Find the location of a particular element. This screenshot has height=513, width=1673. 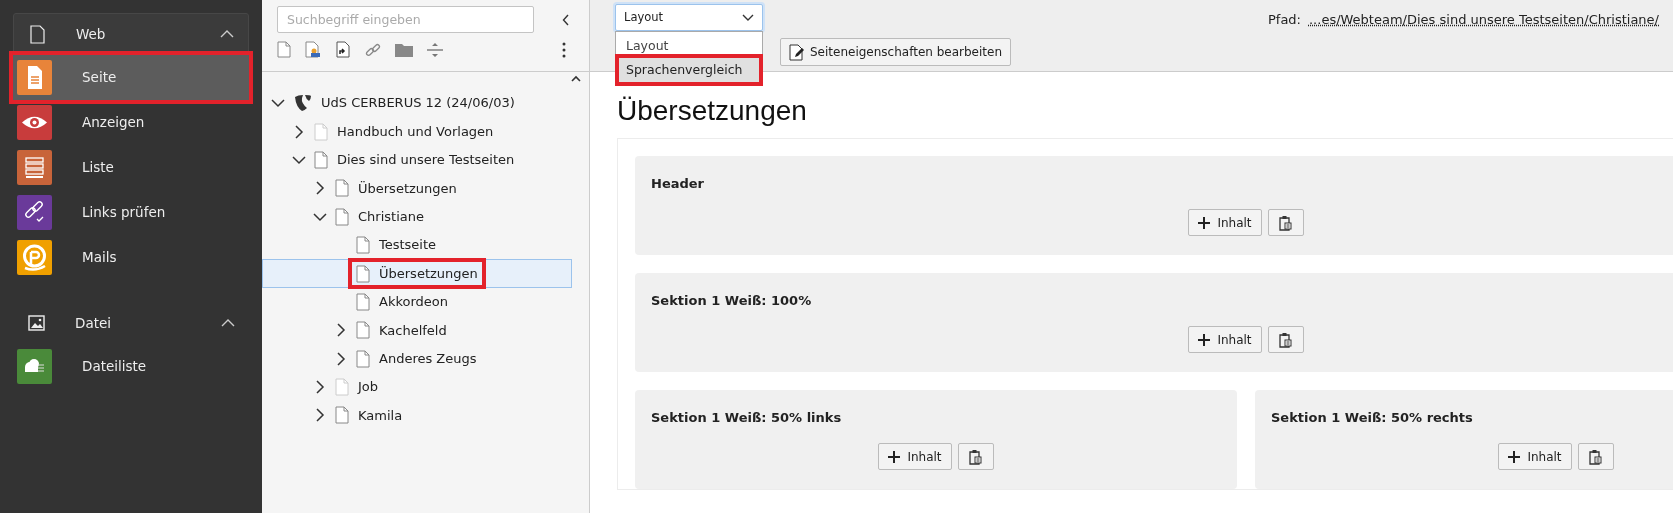

page-shortcut-icon is located at coordinates (343, 49).